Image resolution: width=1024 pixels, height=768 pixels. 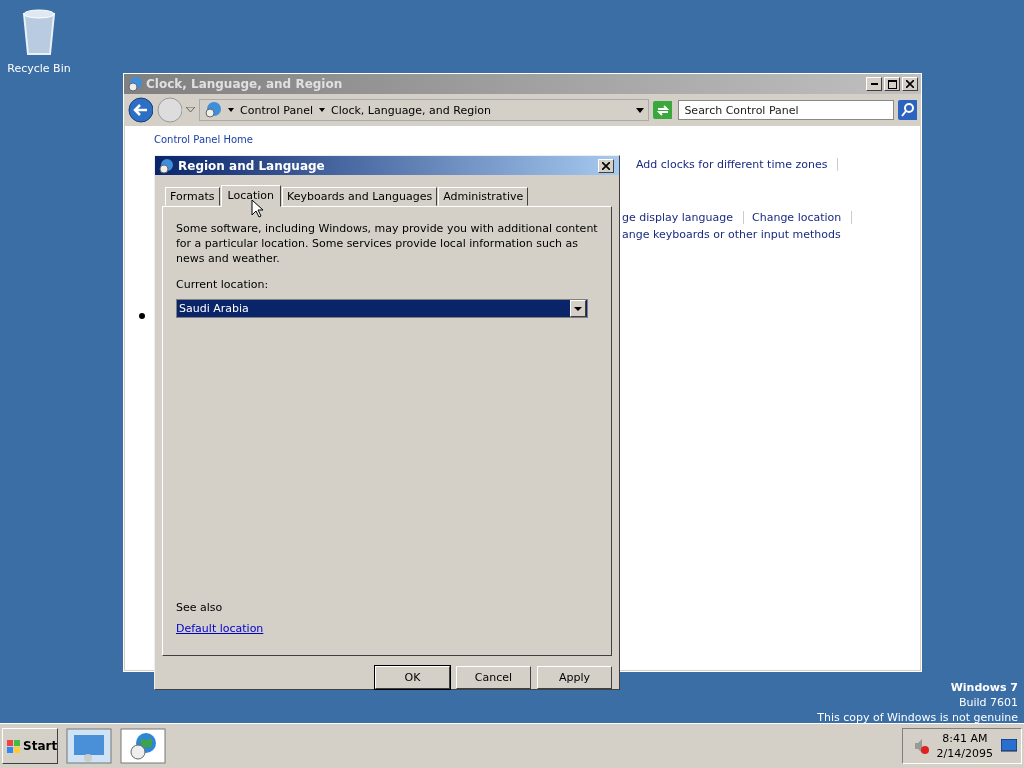 I want to click on dialog-button: OK, so click(x=412, y=677).